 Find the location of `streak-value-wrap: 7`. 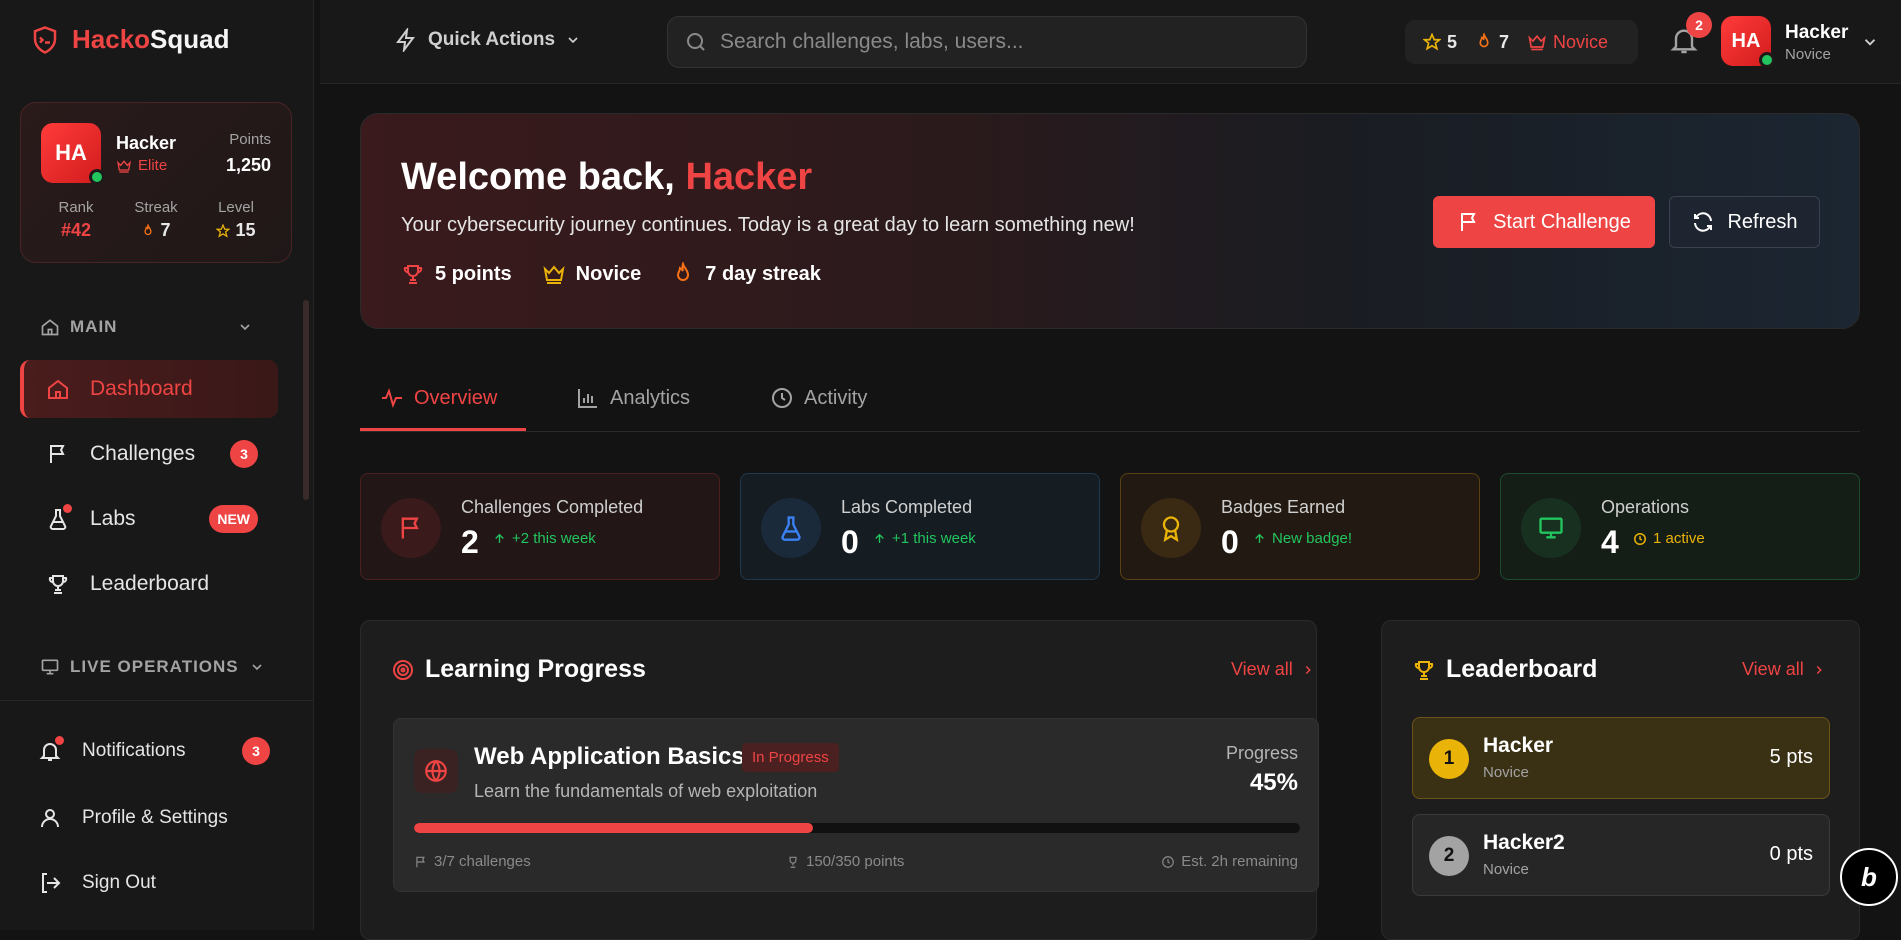

streak-value-wrap: 7 is located at coordinates (156, 230).